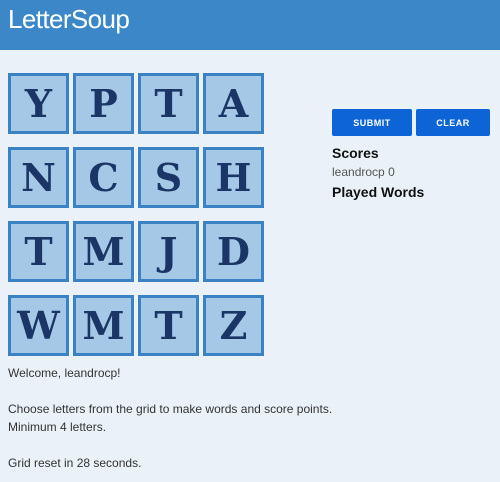 The image size is (500, 482). I want to click on welcome-message: Welcome, leandrocp!, so click(64, 373).